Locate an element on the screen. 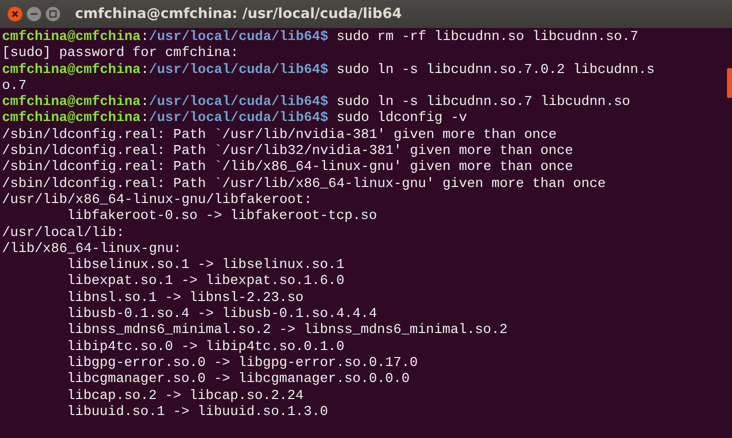 The image size is (732, 438). command-text: sudo rm -rf libcudnn.so libcudnn.so.7 is located at coordinates (487, 37).